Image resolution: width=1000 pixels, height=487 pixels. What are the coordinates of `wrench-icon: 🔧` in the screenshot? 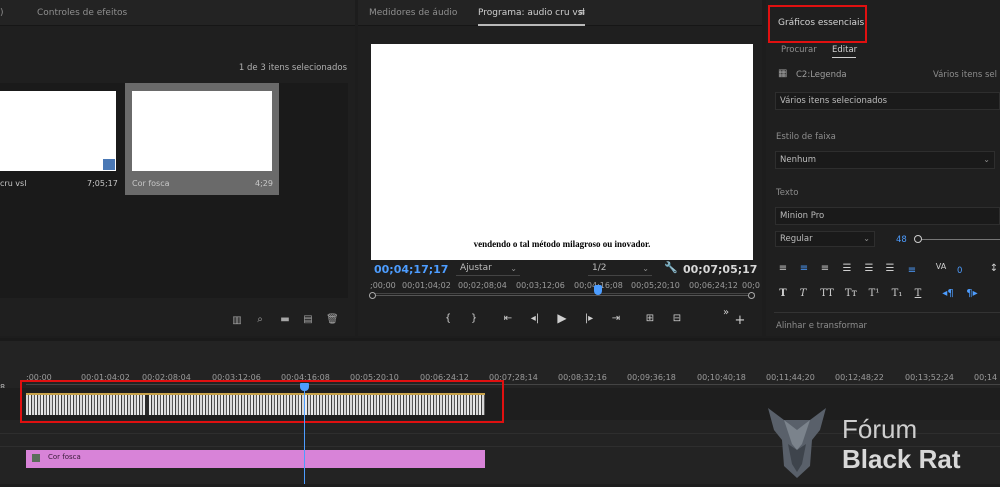 It's located at (671, 267).